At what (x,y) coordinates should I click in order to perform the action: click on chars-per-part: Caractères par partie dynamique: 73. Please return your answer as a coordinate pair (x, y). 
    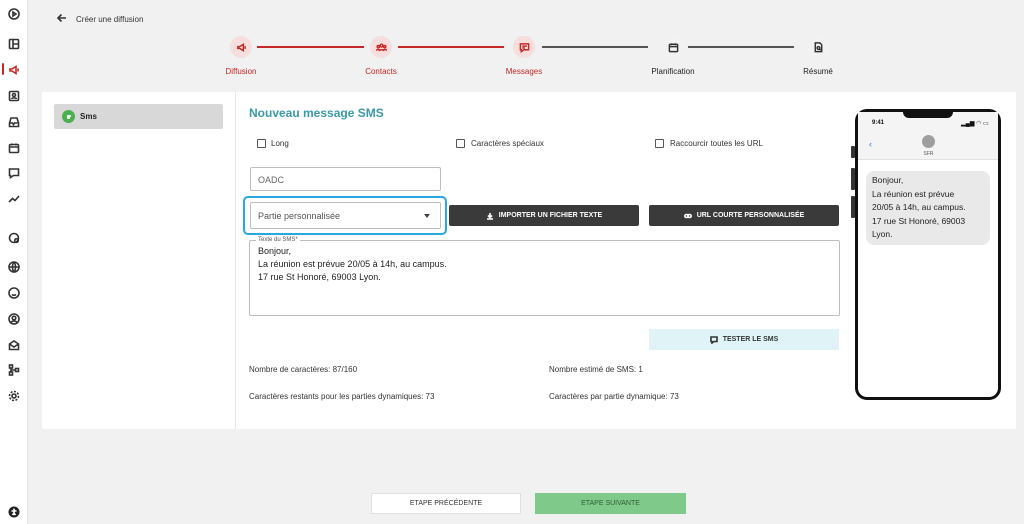
    Looking at the image, I should click on (614, 396).